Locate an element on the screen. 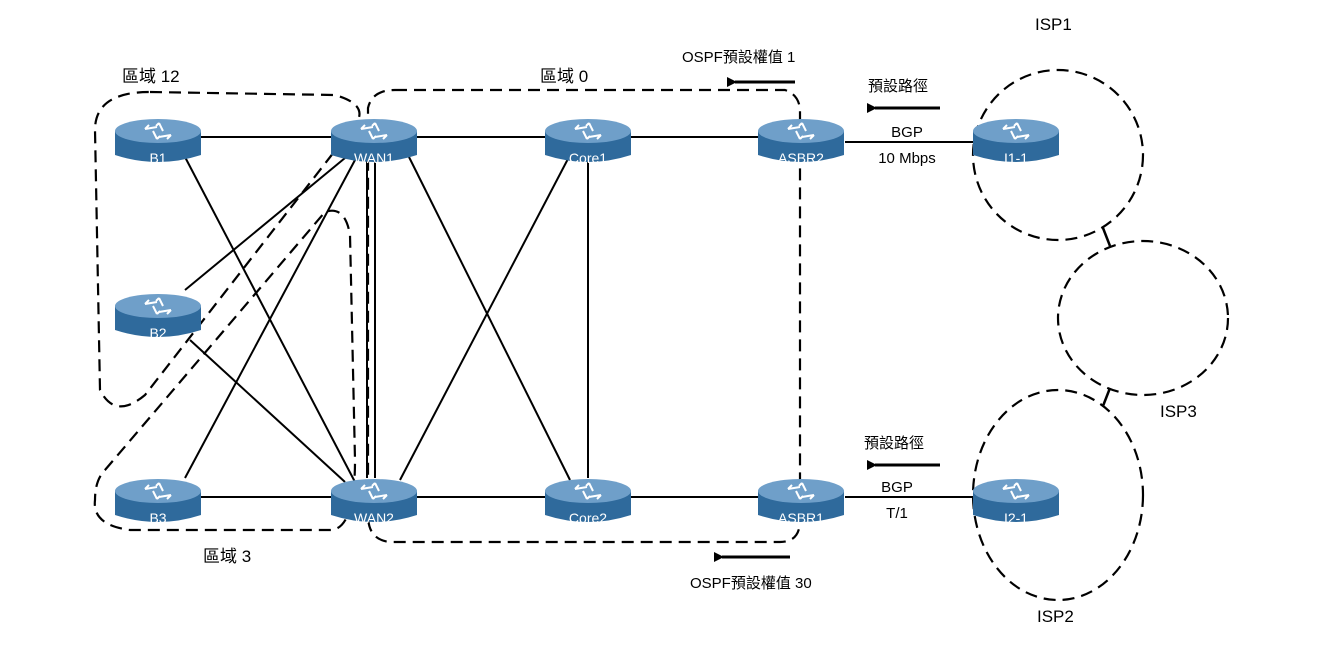 This screenshot has width=1319, height=648. isp3-label: ISP3 is located at coordinates (1178, 411).